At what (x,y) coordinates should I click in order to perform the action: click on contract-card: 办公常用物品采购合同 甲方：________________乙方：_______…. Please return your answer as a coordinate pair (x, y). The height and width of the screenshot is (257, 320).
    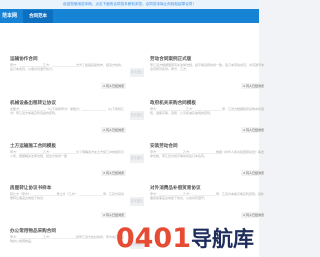
    Looking at the image, I should click on (67, 240).